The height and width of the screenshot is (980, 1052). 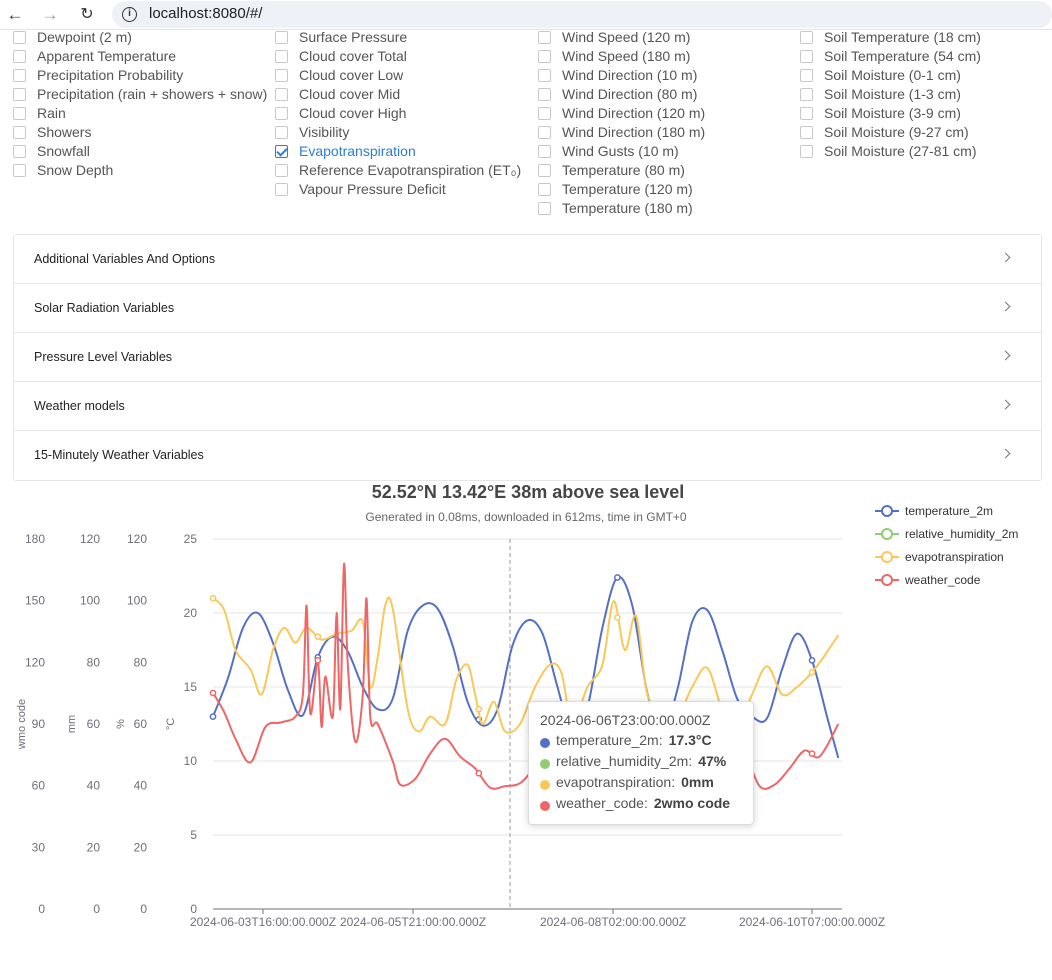 What do you see at coordinates (353, 37) in the screenshot?
I see `checkbox-label: Surface Pressure` at bounding box center [353, 37].